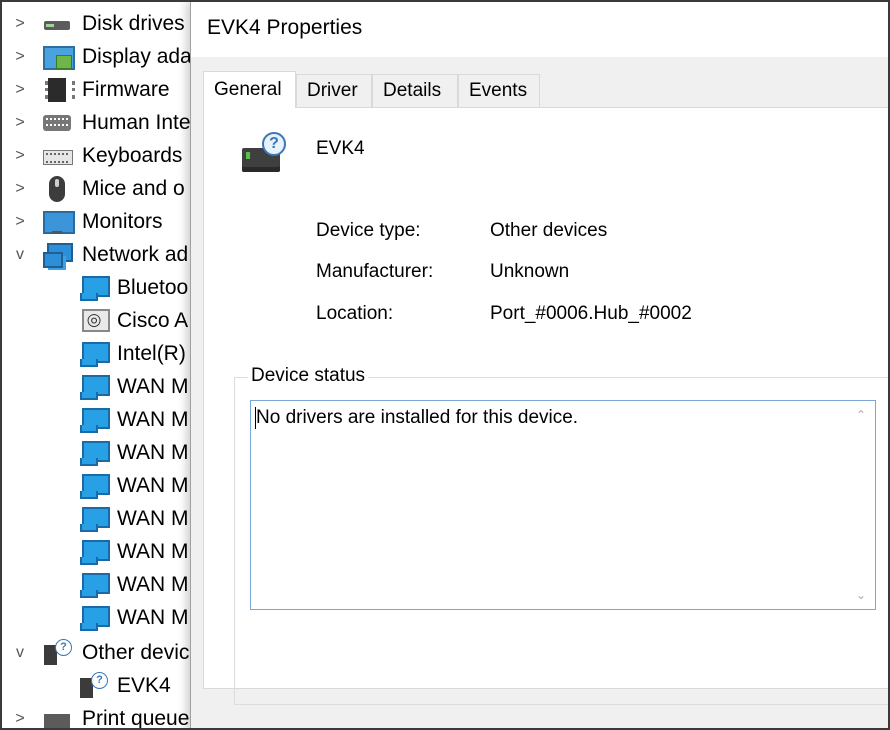 Image resolution: width=890 pixels, height=730 pixels. What do you see at coordinates (355, 313) in the screenshot?
I see `location-label: Location:` at bounding box center [355, 313].